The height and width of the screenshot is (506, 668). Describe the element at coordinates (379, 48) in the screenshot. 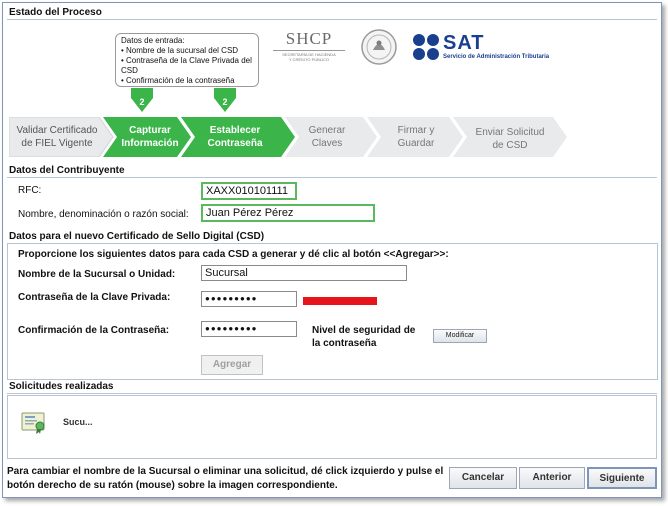

I see `mexico-seal-icon` at that location.